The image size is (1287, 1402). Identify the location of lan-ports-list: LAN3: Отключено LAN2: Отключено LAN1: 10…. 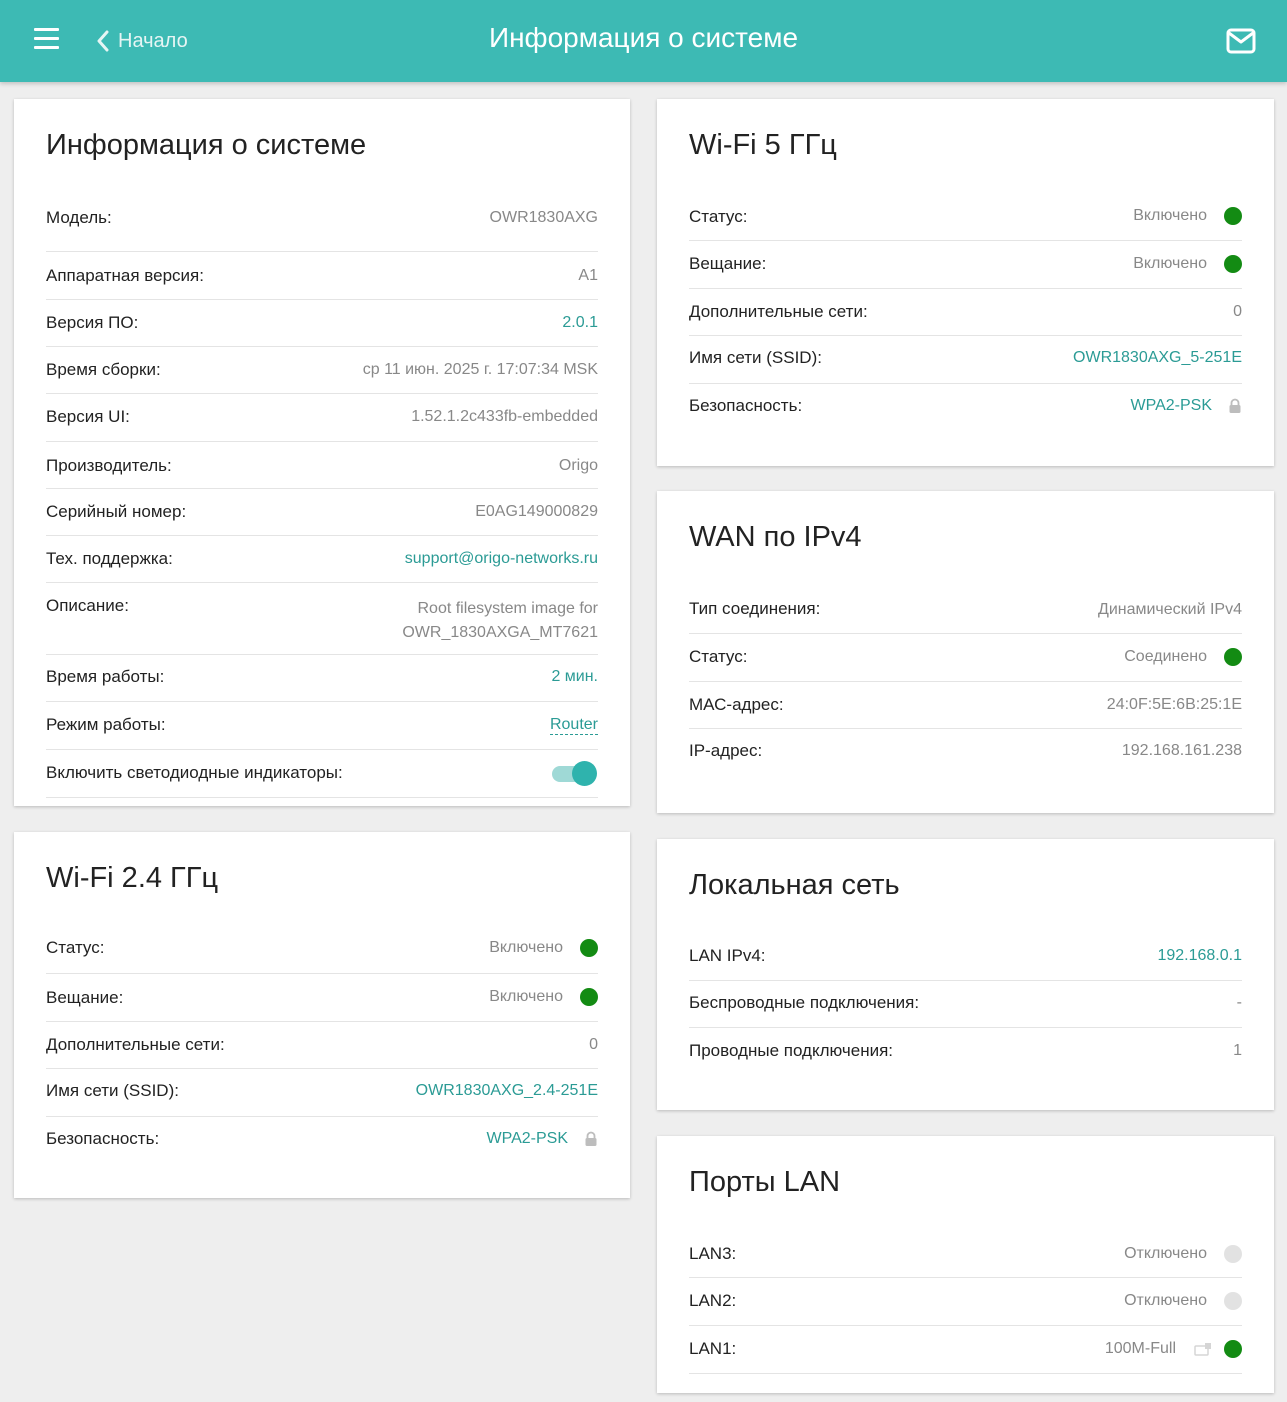
(965, 1308).